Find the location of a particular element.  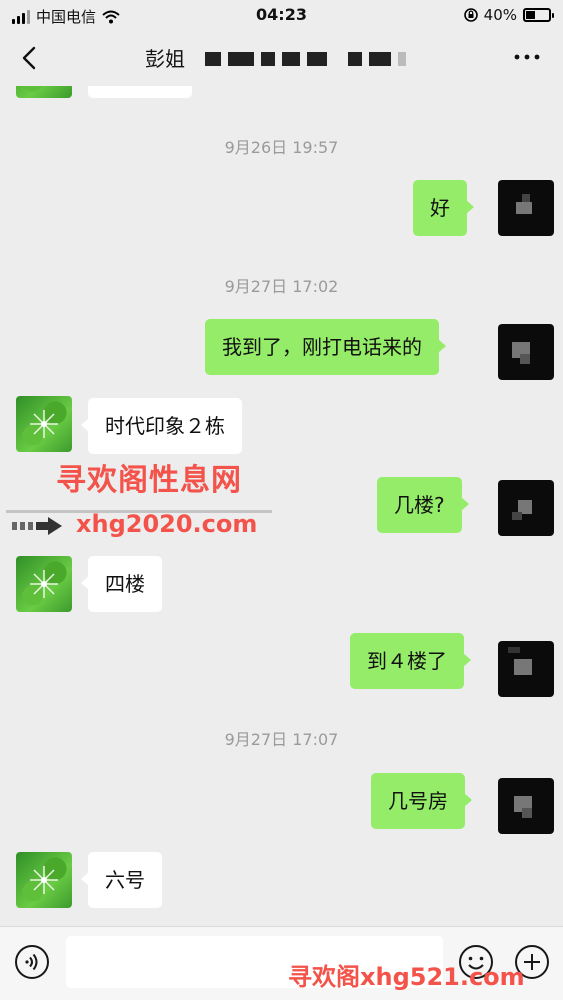

status-right: 40% is located at coordinates (508, 15).